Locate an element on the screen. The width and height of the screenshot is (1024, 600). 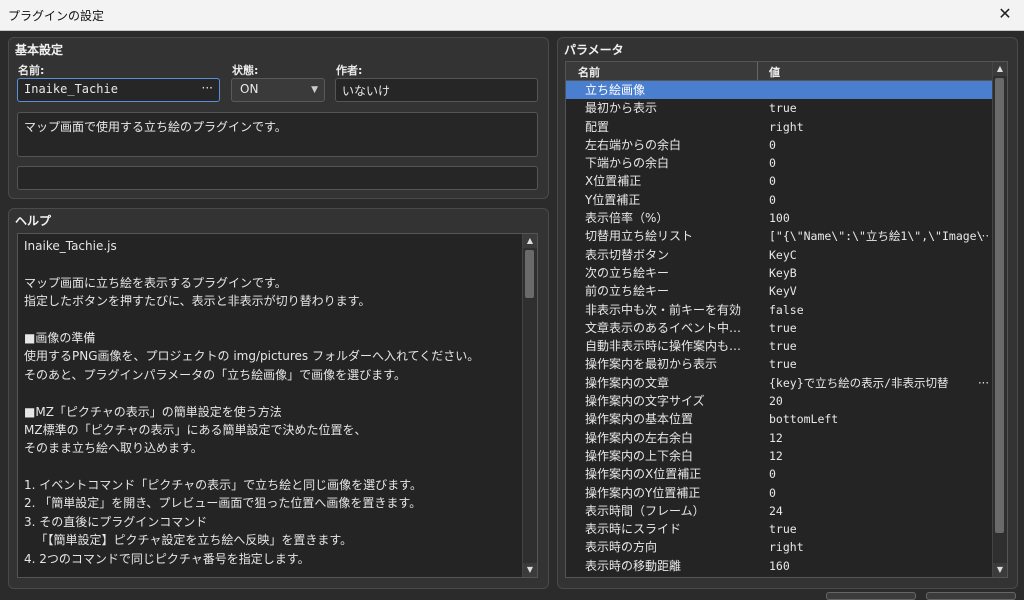
help-scrollbar: ▲ ▼ is located at coordinates (529, 405).